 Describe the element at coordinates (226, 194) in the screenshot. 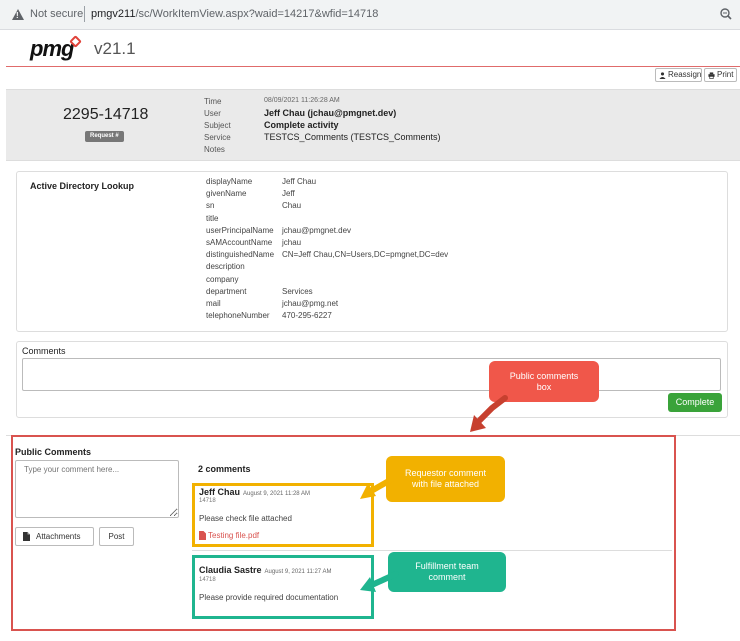

I see `ad-key-givenName: givenName` at that location.